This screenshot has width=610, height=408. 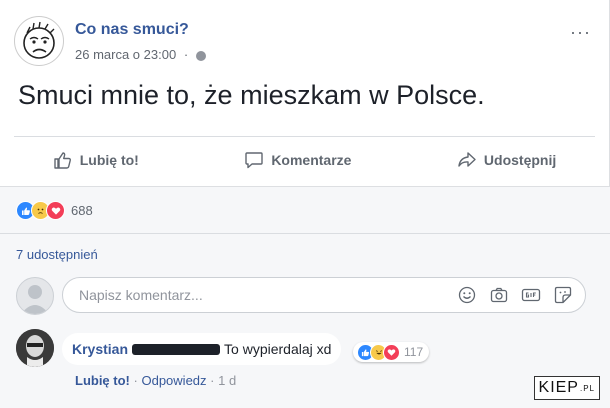 What do you see at coordinates (125, 54) in the screenshot?
I see `post-date: 26 marca o 23:00` at bounding box center [125, 54].